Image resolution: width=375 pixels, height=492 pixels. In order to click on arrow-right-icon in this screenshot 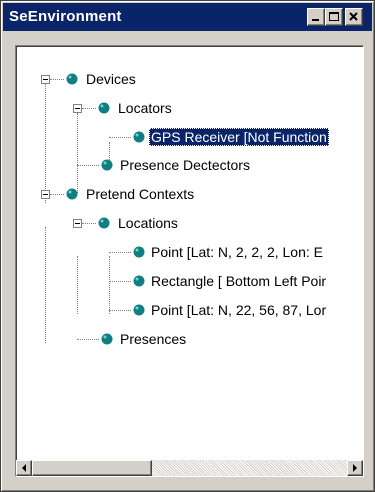, I will do `click(355, 468)`.